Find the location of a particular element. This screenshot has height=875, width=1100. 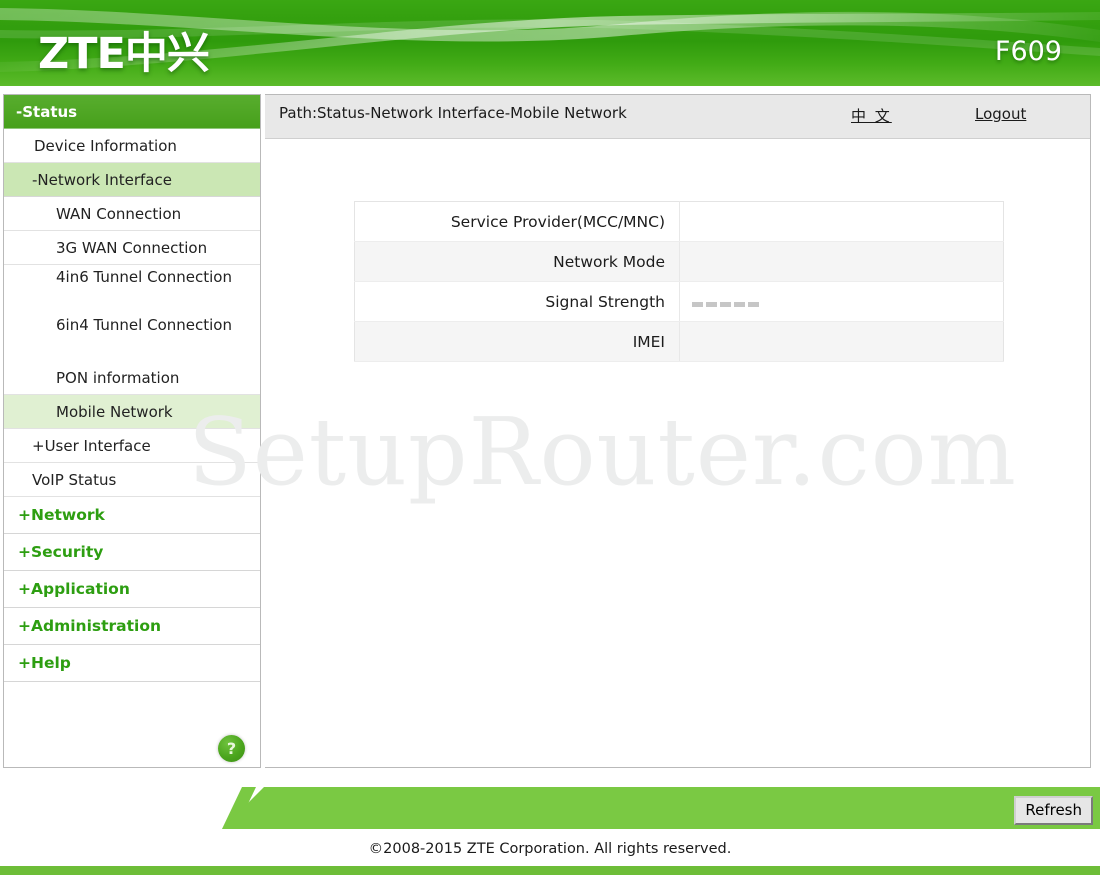

zte-logo: ZTE中兴 is located at coordinates (124, 54).